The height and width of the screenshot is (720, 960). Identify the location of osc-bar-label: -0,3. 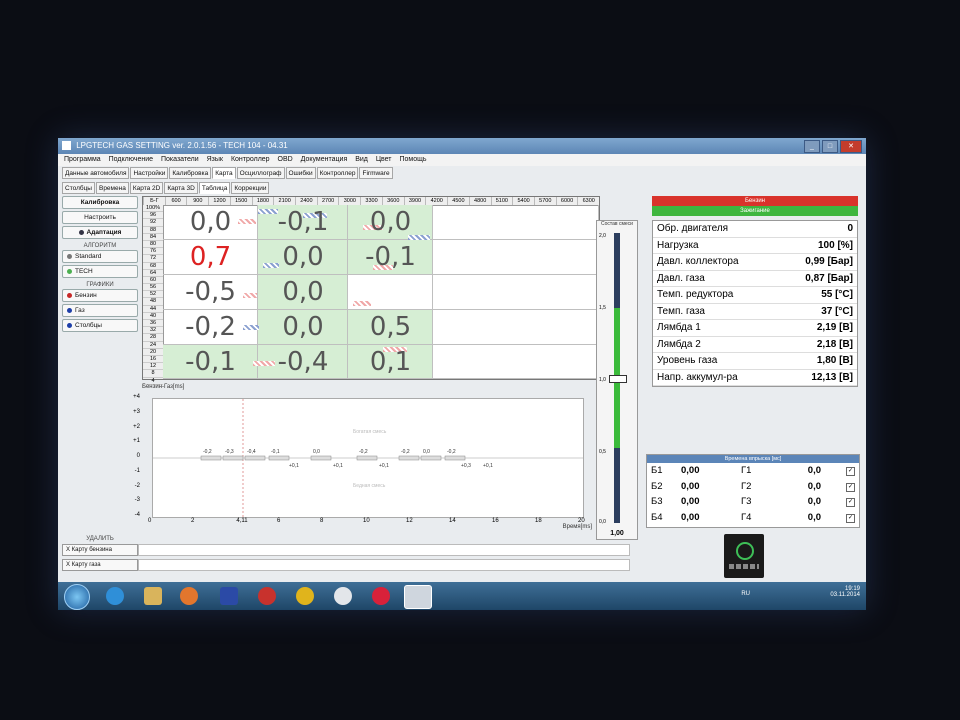
(229, 452).